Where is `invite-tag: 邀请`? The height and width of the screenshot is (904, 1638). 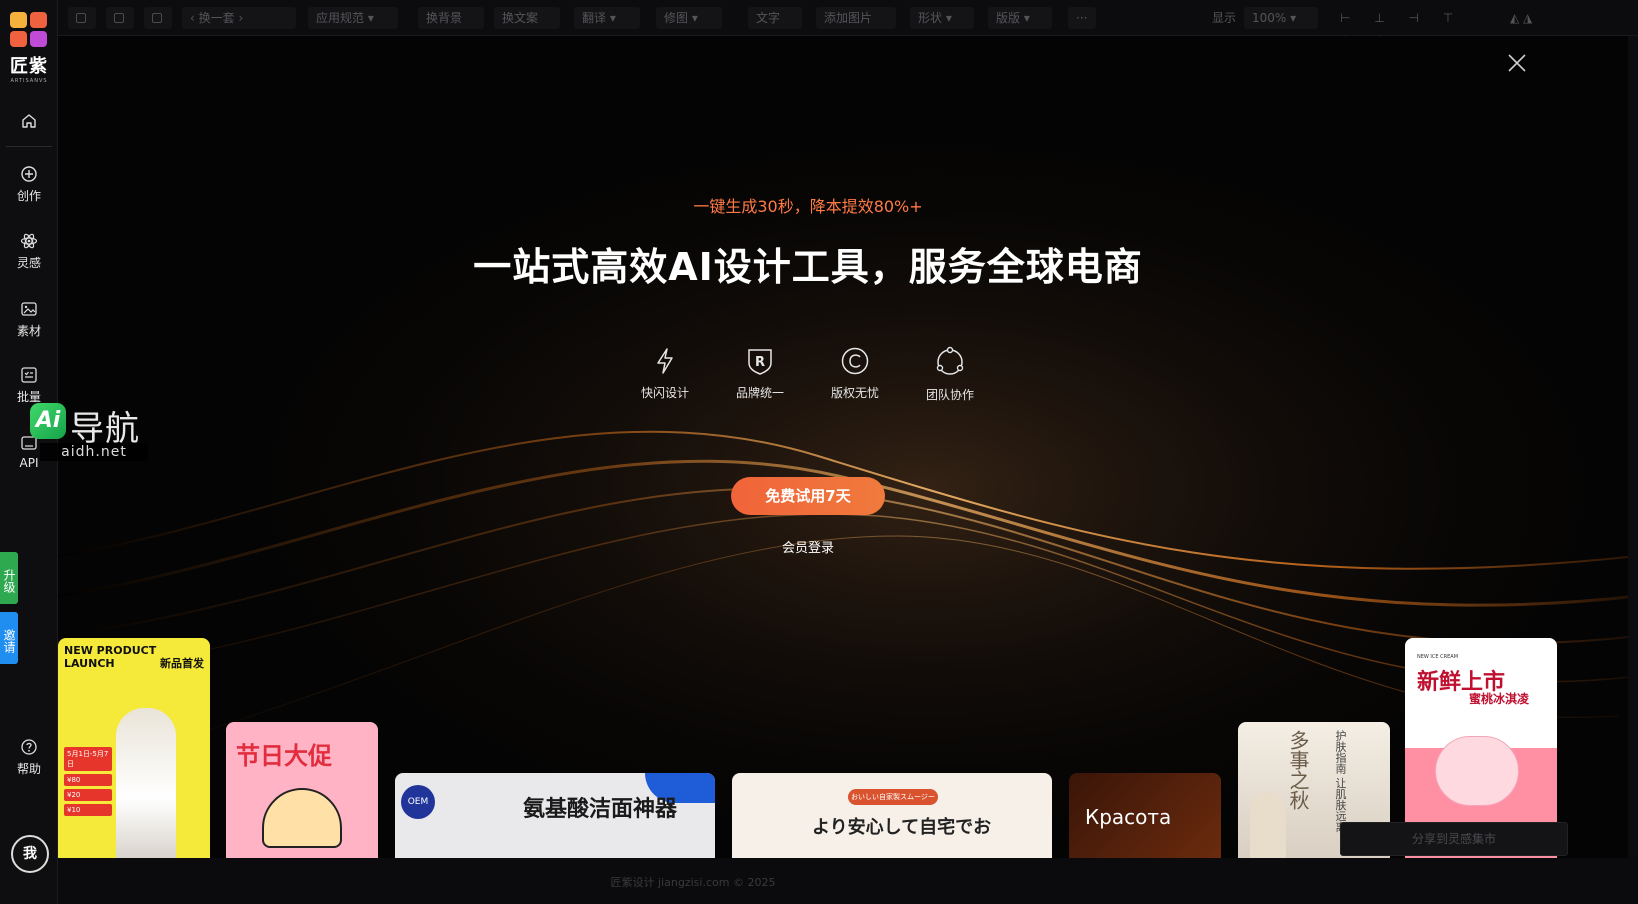
invite-tag: 邀请 is located at coordinates (9, 638).